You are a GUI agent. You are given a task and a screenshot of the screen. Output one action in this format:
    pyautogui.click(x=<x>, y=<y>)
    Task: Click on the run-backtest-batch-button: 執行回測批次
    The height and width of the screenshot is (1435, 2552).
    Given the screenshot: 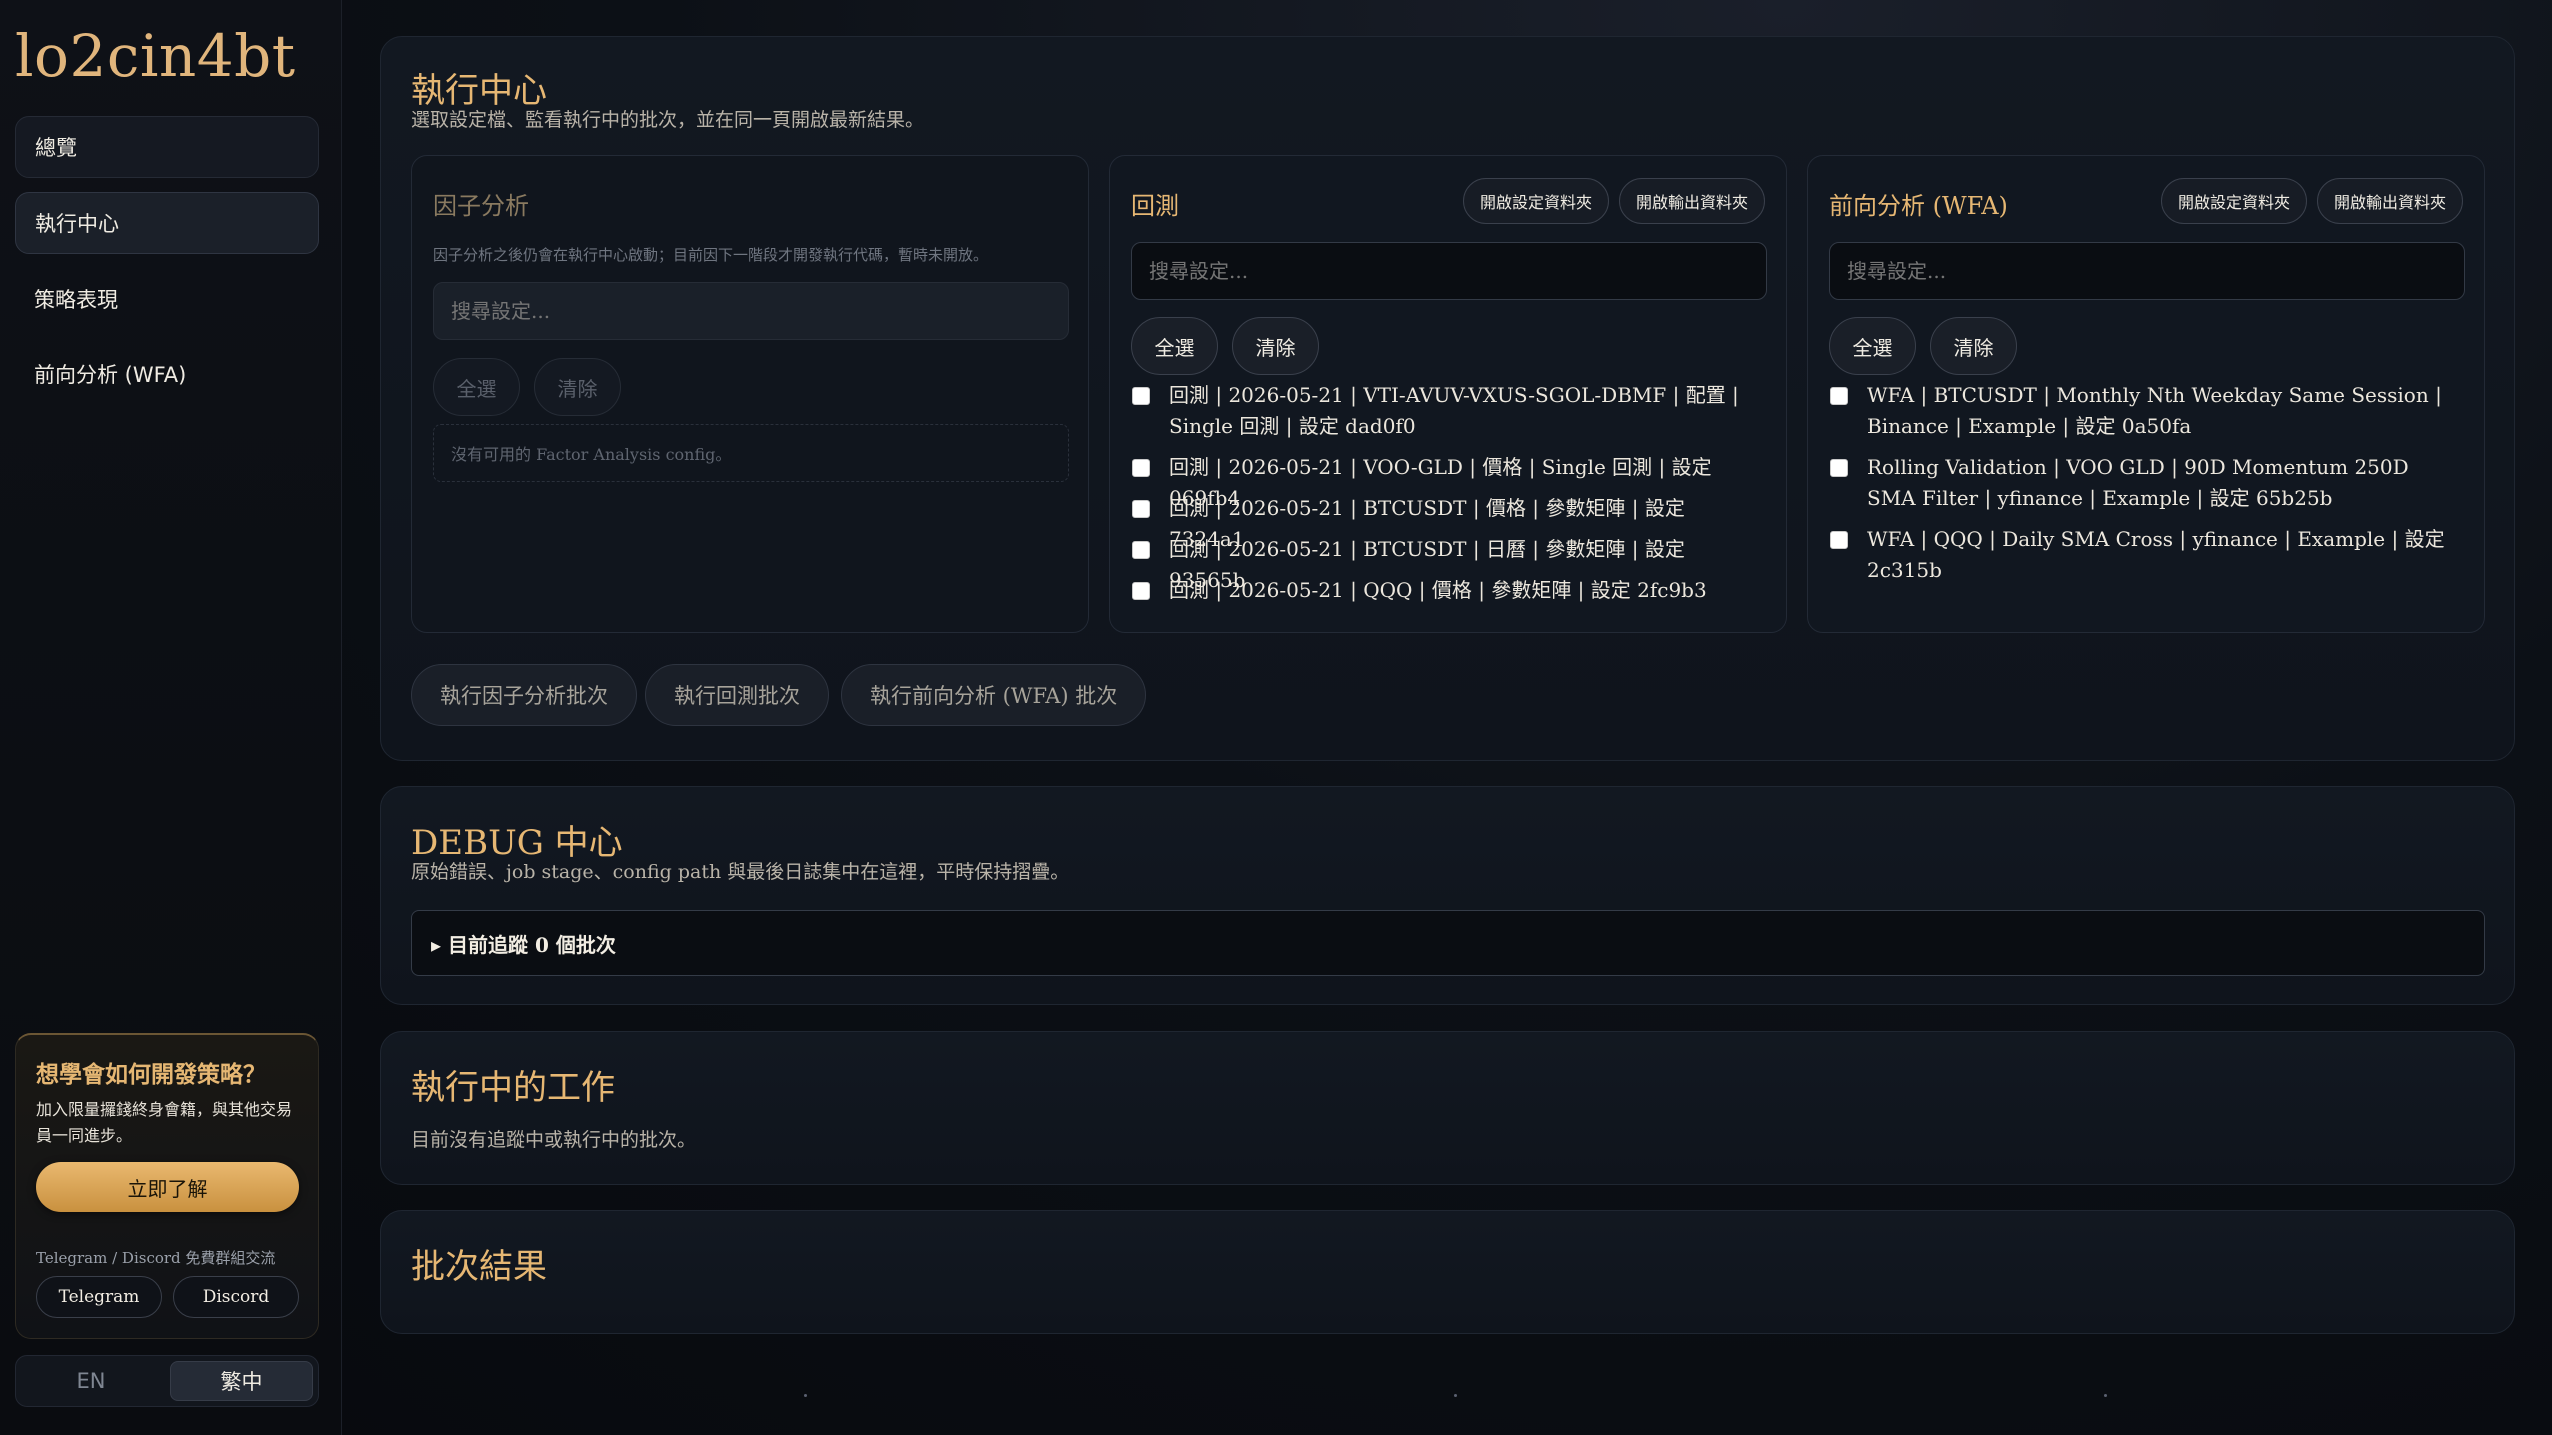 What is the action you would take?
    pyautogui.click(x=737, y=695)
    